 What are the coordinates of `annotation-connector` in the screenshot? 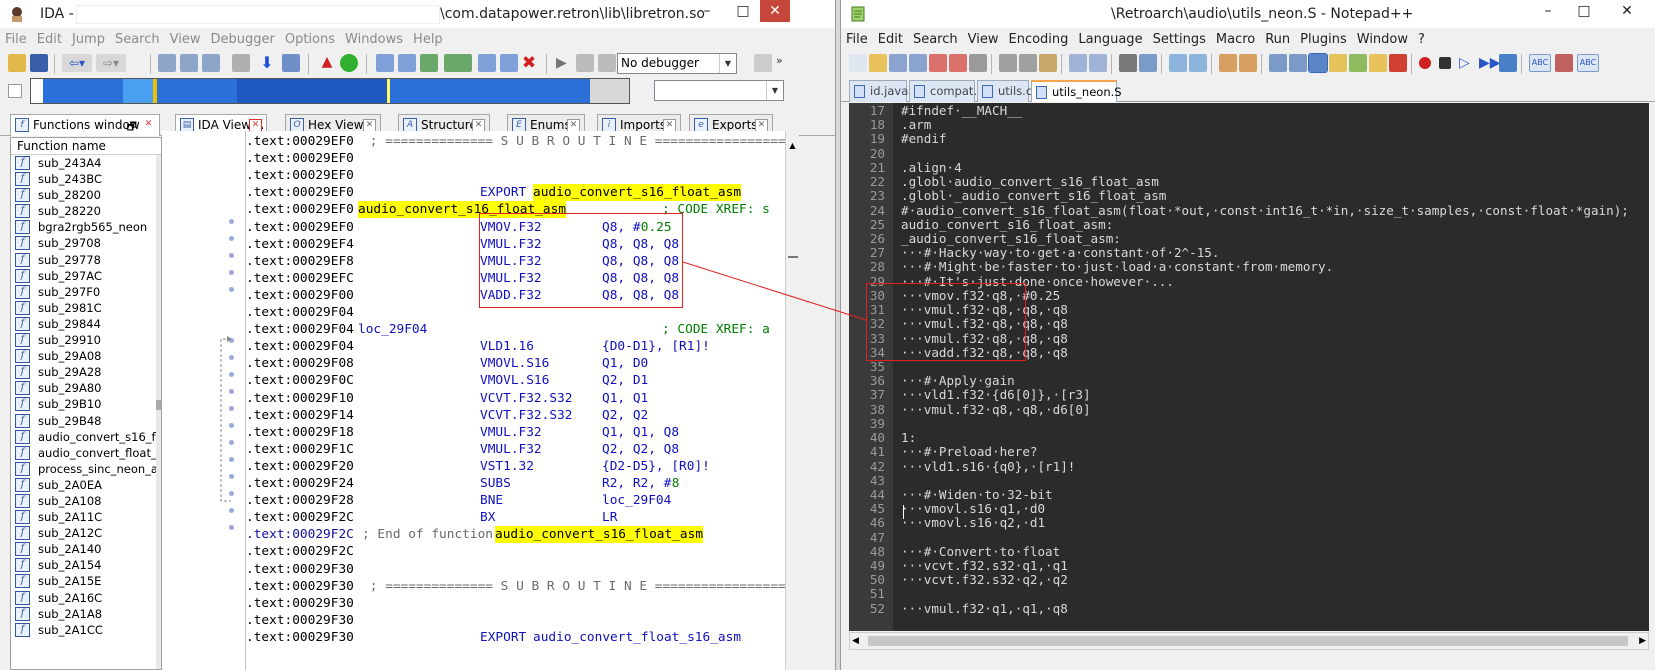 It's located at (774, 291).